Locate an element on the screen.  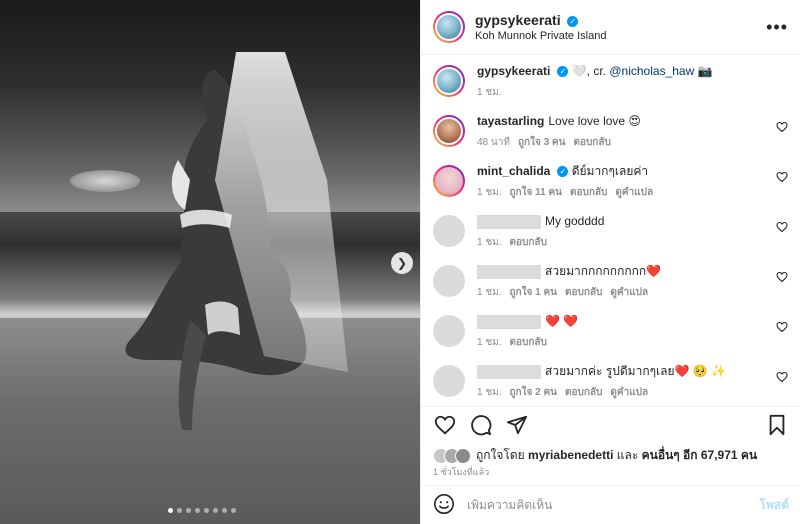
more-icon: ••• is located at coordinates (777, 27).